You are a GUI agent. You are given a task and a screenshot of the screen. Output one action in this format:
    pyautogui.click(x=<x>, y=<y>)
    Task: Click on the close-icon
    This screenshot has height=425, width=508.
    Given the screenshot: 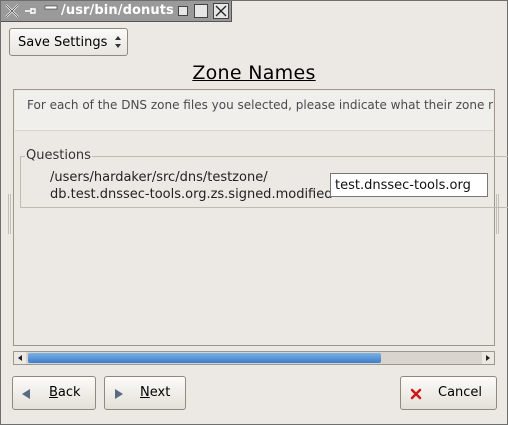 What is the action you would take?
    pyautogui.click(x=221, y=11)
    